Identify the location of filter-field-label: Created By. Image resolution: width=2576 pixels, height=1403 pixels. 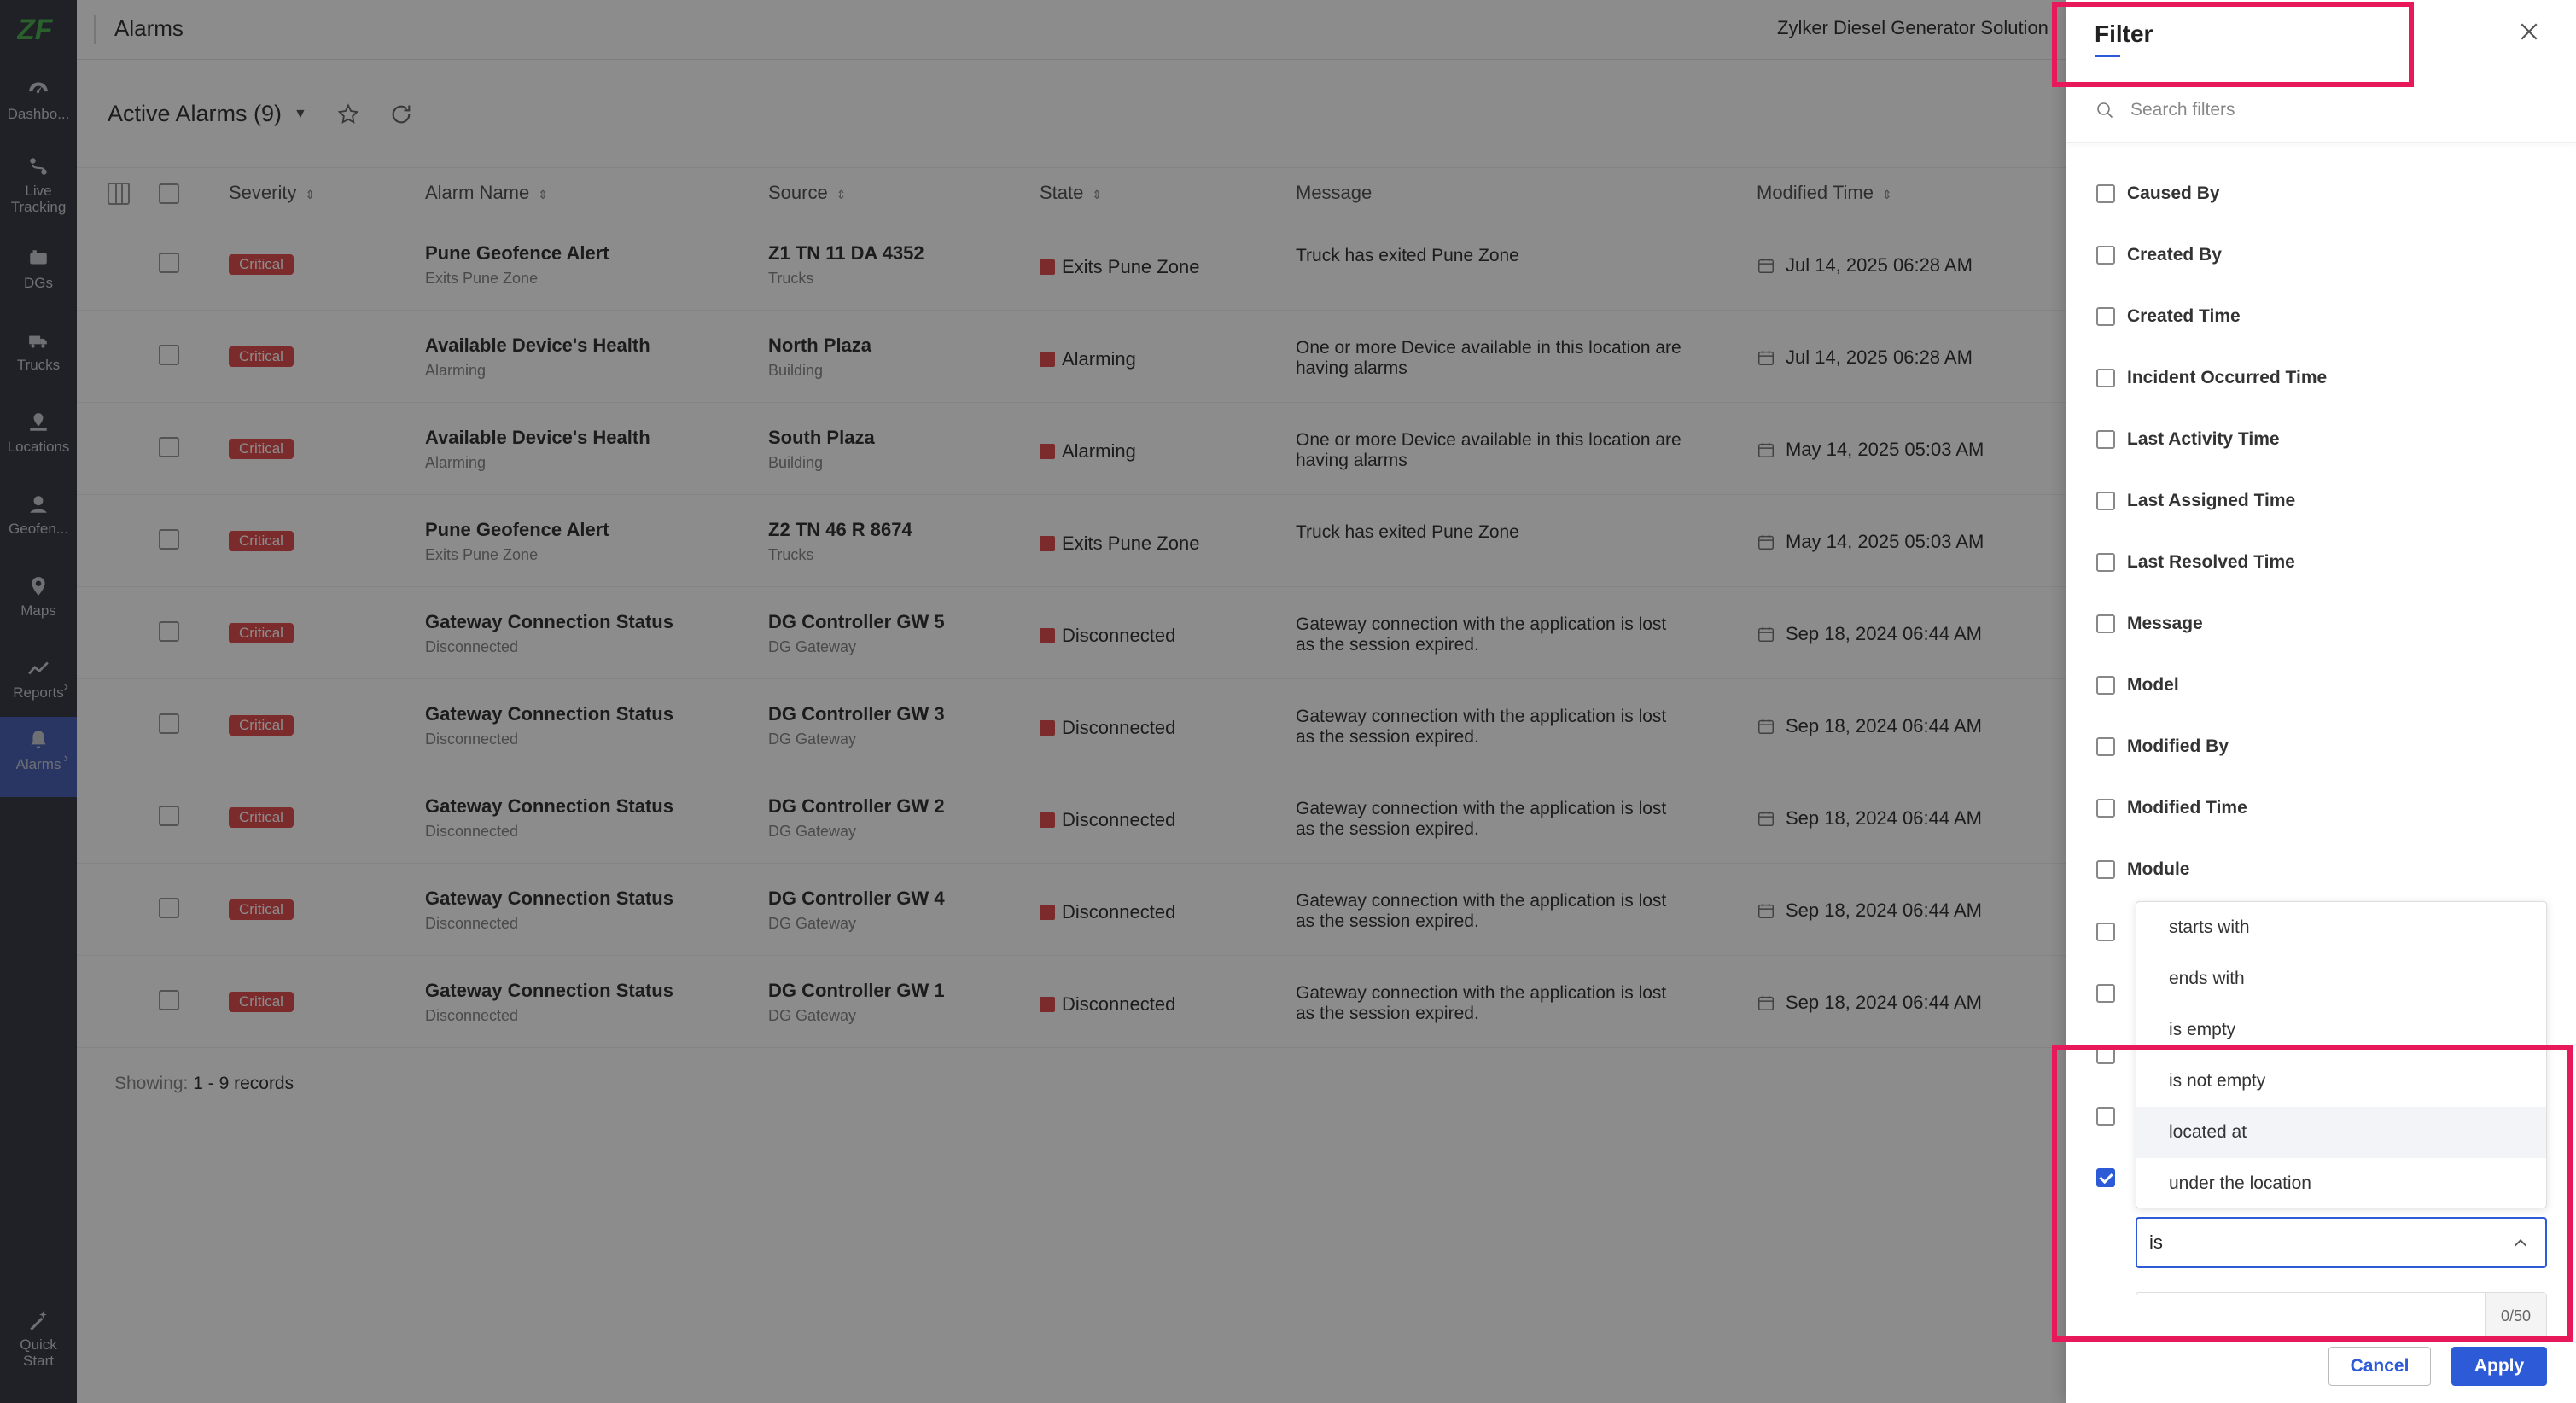
(2174, 255).